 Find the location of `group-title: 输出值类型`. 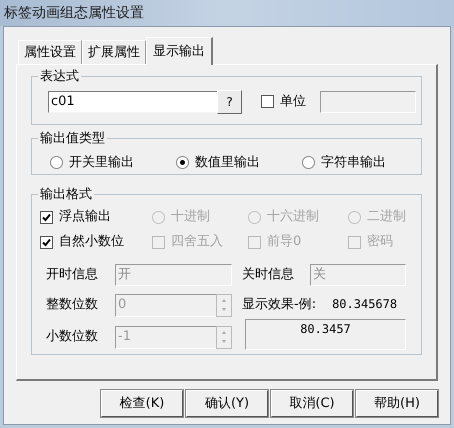

group-title: 输出值类型 is located at coordinates (72, 139).